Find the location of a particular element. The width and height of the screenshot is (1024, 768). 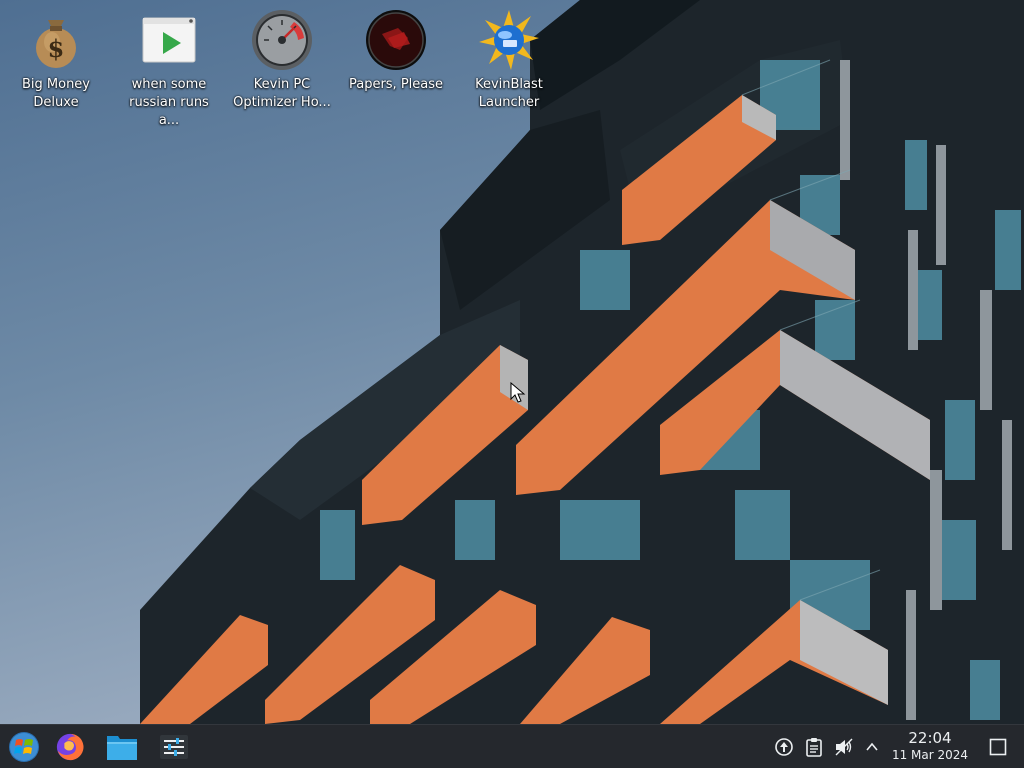

update-notifier-icon is located at coordinates (784, 747).